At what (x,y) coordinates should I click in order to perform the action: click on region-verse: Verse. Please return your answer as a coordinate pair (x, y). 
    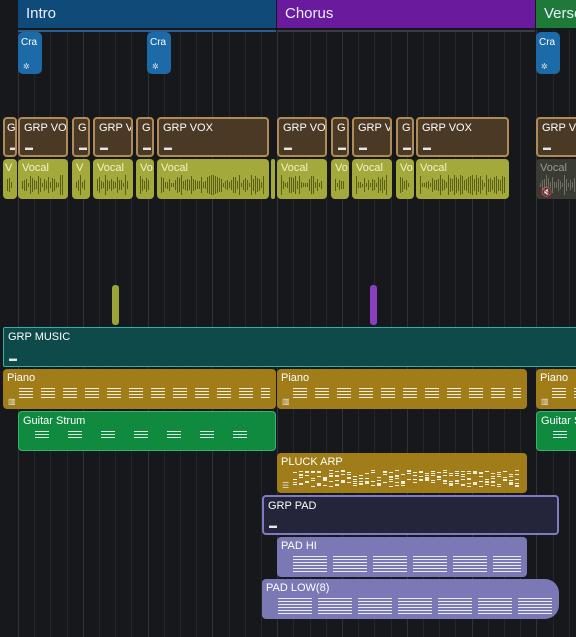
    Looking at the image, I should click on (556, 14).